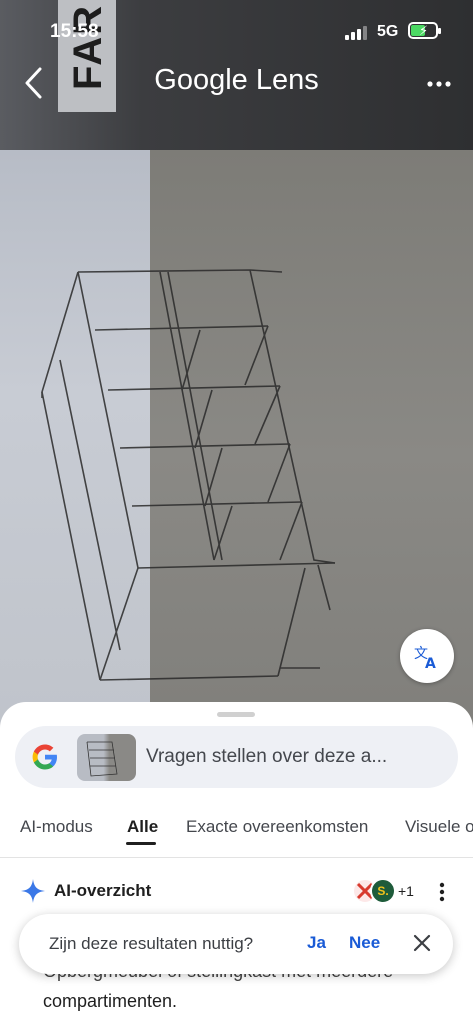  Describe the element at coordinates (56, 827) in the screenshot. I see `tab-ai-modus: AI-modus` at that location.